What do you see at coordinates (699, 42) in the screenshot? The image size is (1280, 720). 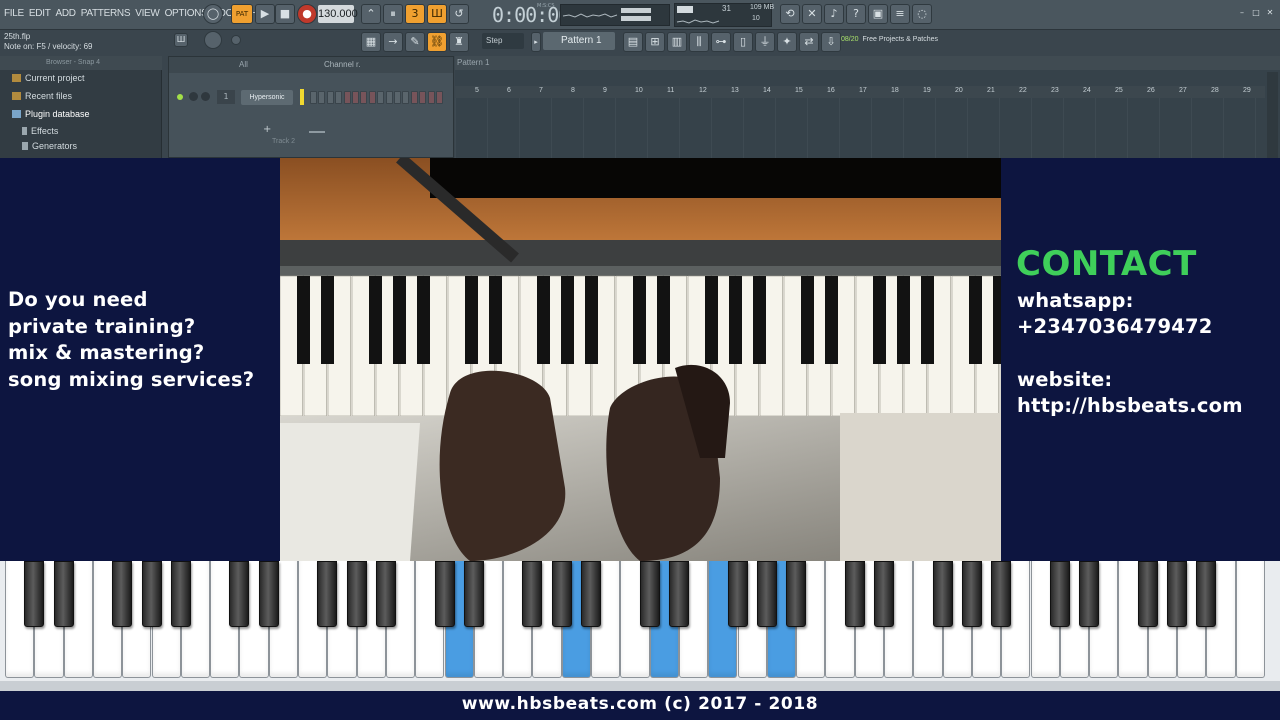 I see `faders-icon: ⫼` at bounding box center [699, 42].